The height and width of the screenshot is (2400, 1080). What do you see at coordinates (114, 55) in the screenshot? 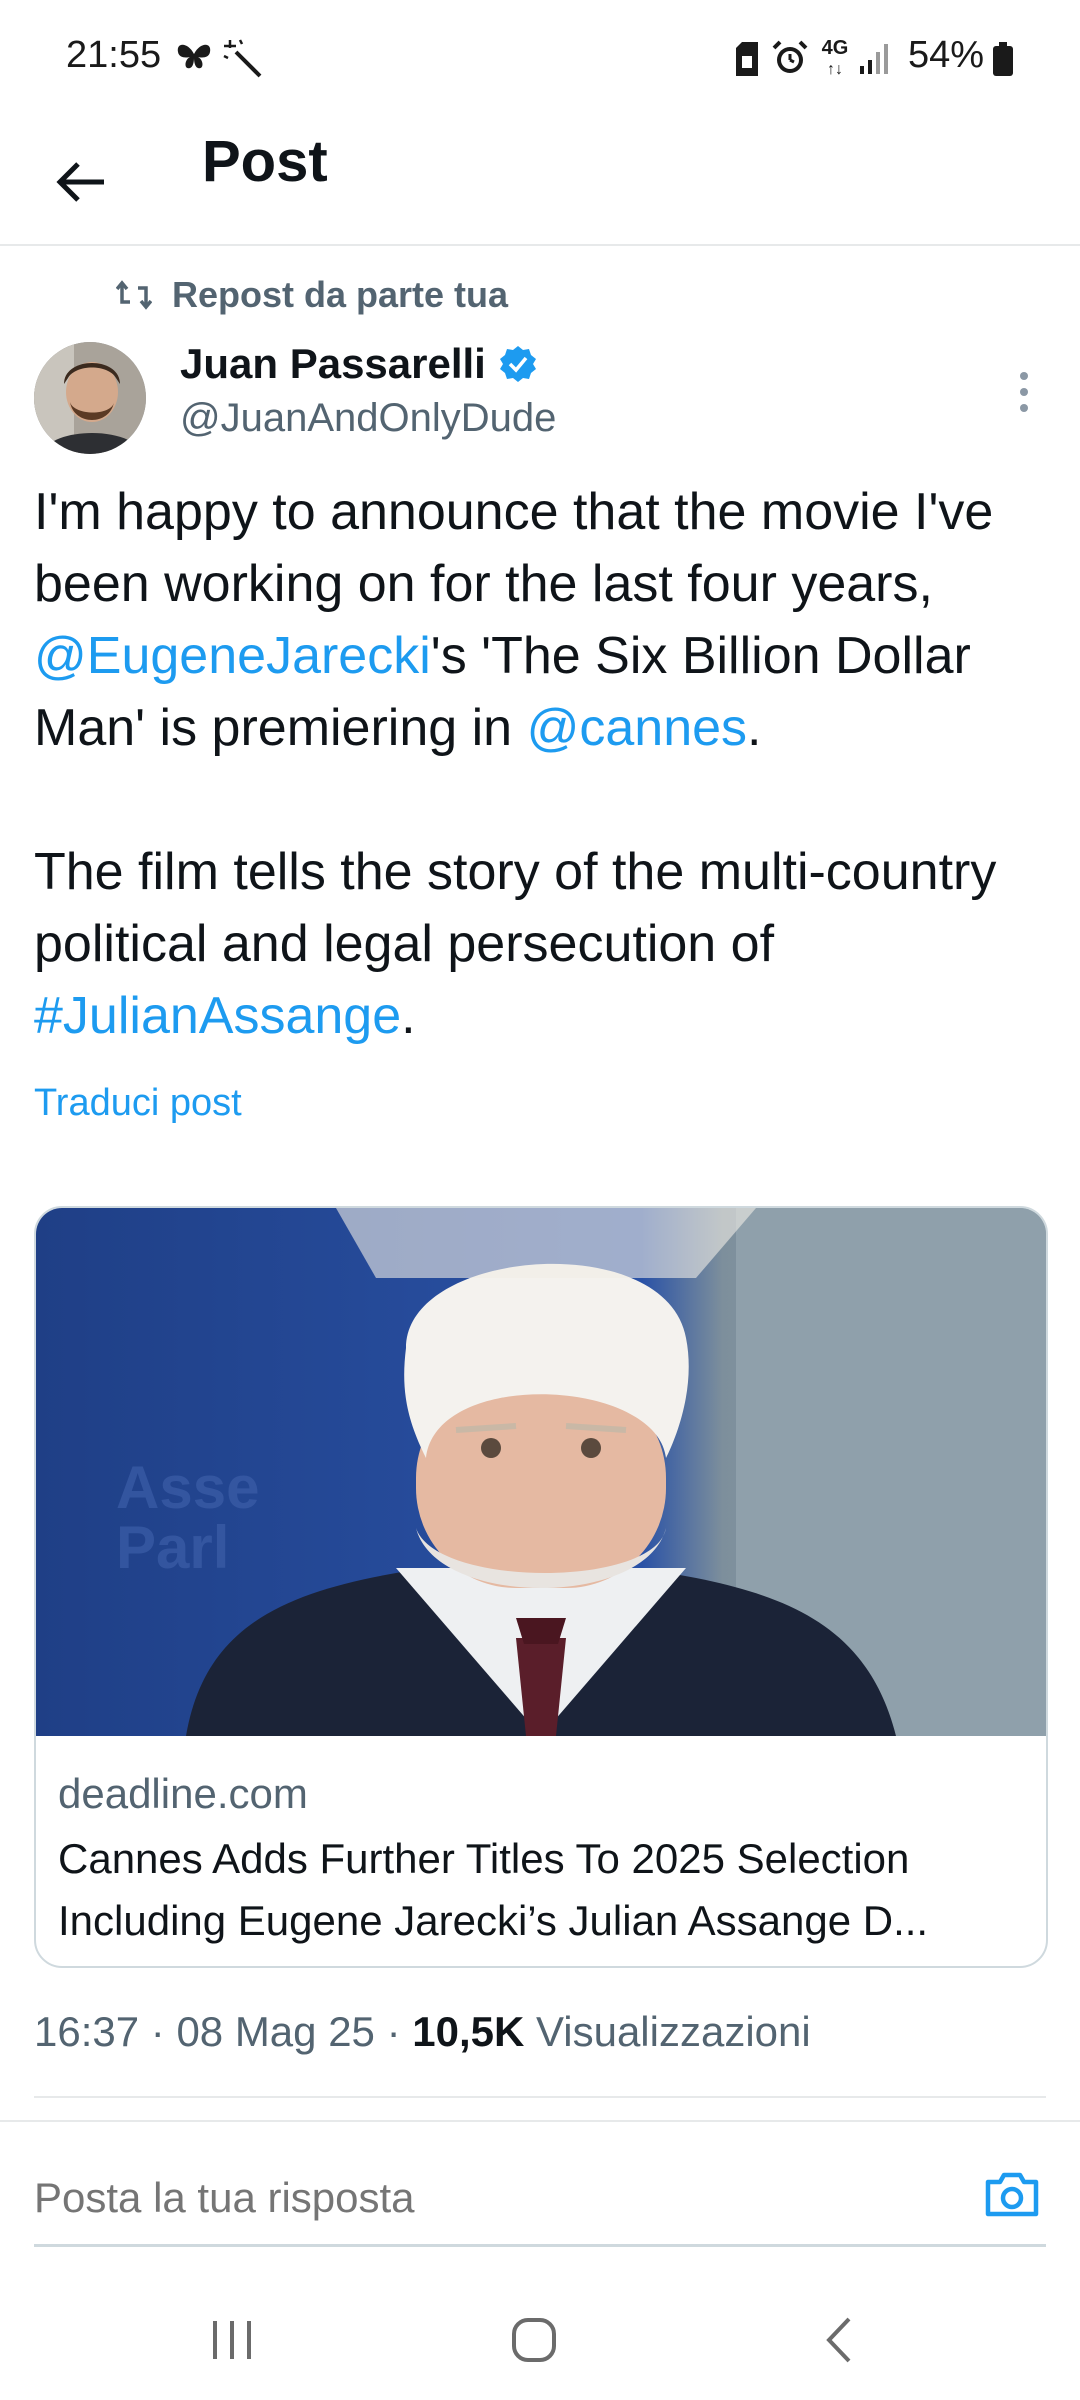
I see `status-time: 21:55` at bounding box center [114, 55].